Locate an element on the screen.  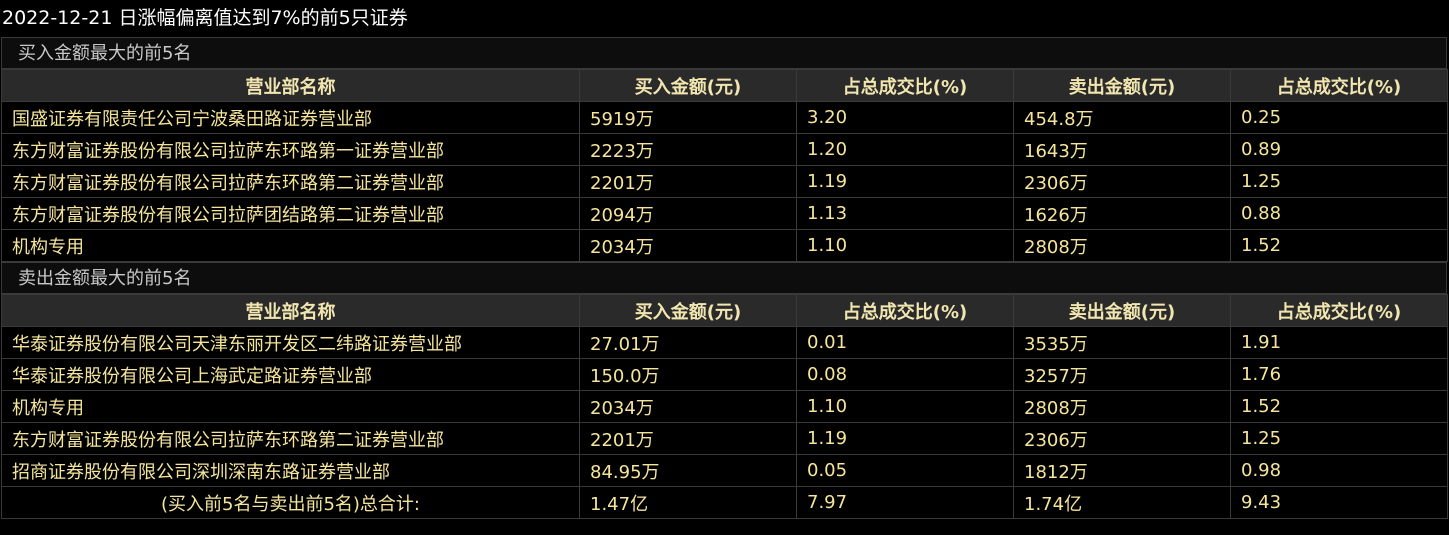
total-row: (买入前5名与卖出前5名)总合计: 1.47亿 7.97 1.74亿 9.43 is located at coordinates (724, 502).